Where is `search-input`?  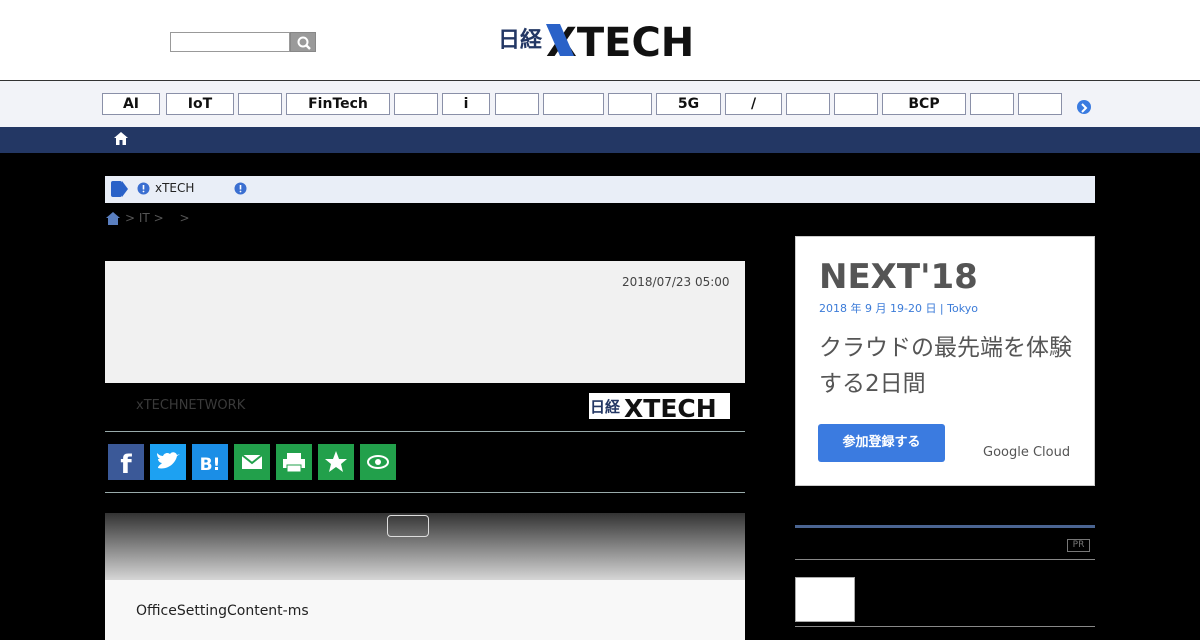 search-input is located at coordinates (230, 42).